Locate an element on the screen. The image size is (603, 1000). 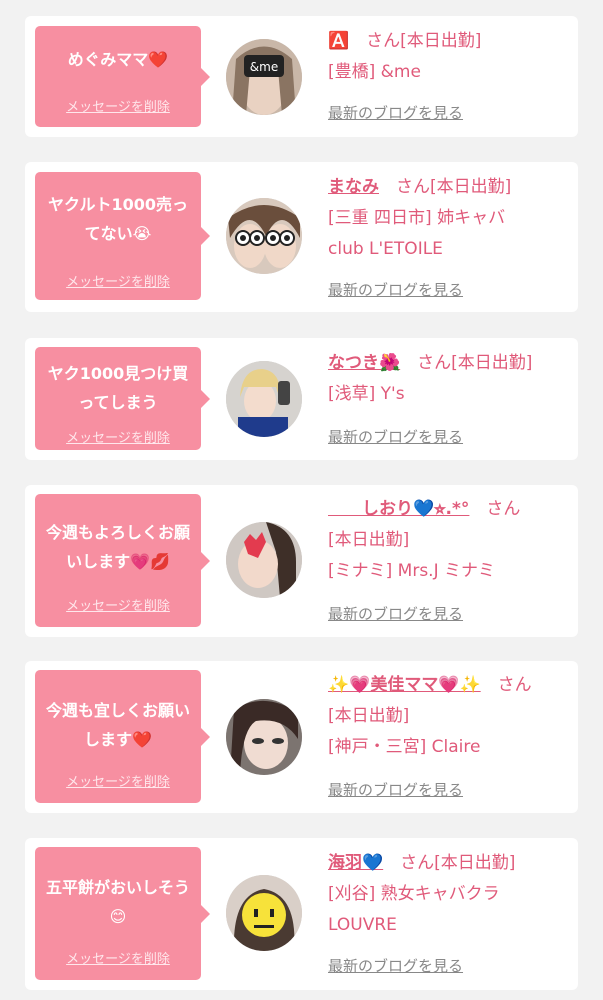
message-bubble: 今週も宜しくお願いします❤️ メッセージを削除 is located at coordinates (122, 736).